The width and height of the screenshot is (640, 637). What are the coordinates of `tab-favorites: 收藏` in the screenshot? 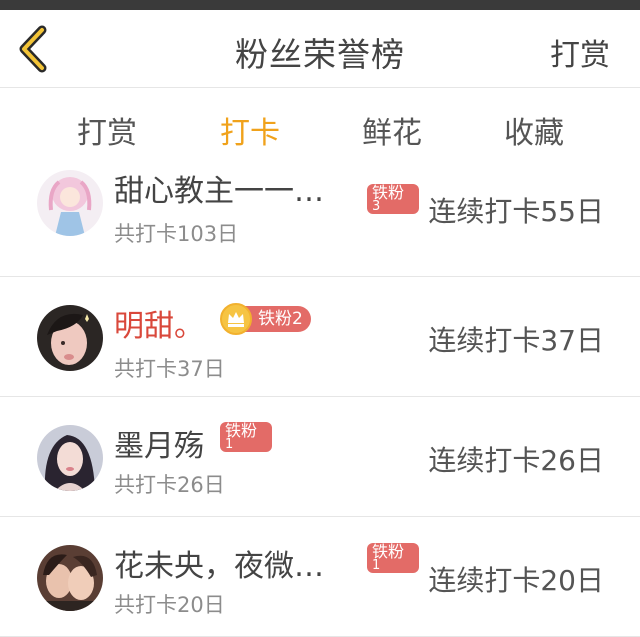 It's located at (534, 130).